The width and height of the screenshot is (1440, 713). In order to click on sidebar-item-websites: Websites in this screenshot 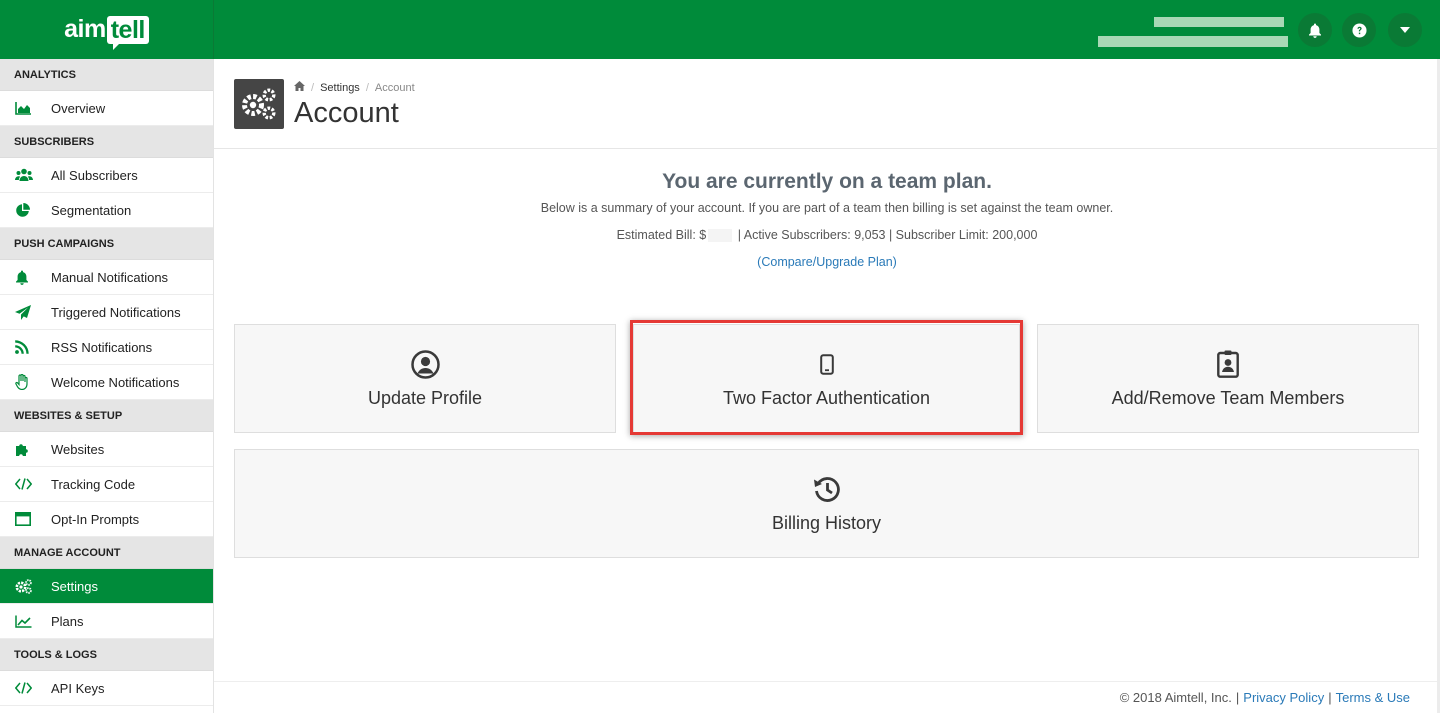, I will do `click(106, 449)`.